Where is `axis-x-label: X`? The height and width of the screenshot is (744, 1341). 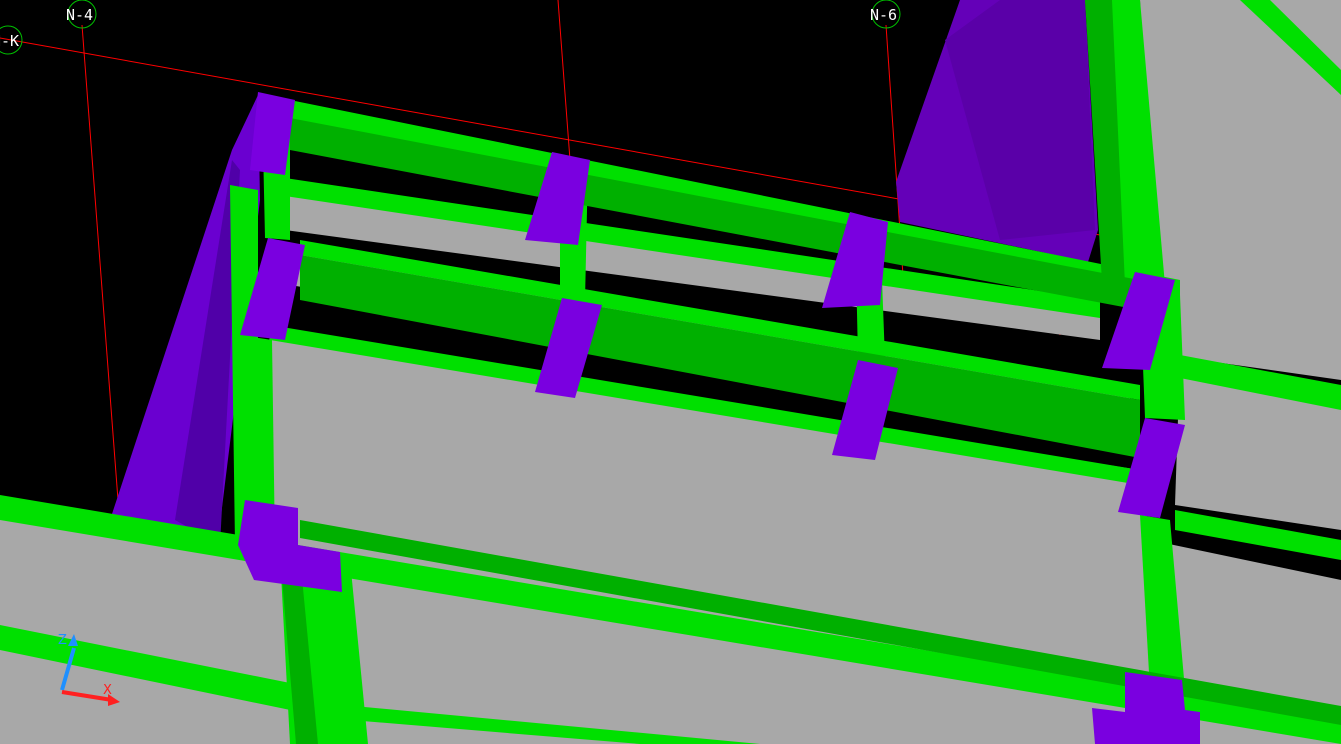
axis-x-label: X is located at coordinates (107, 690).